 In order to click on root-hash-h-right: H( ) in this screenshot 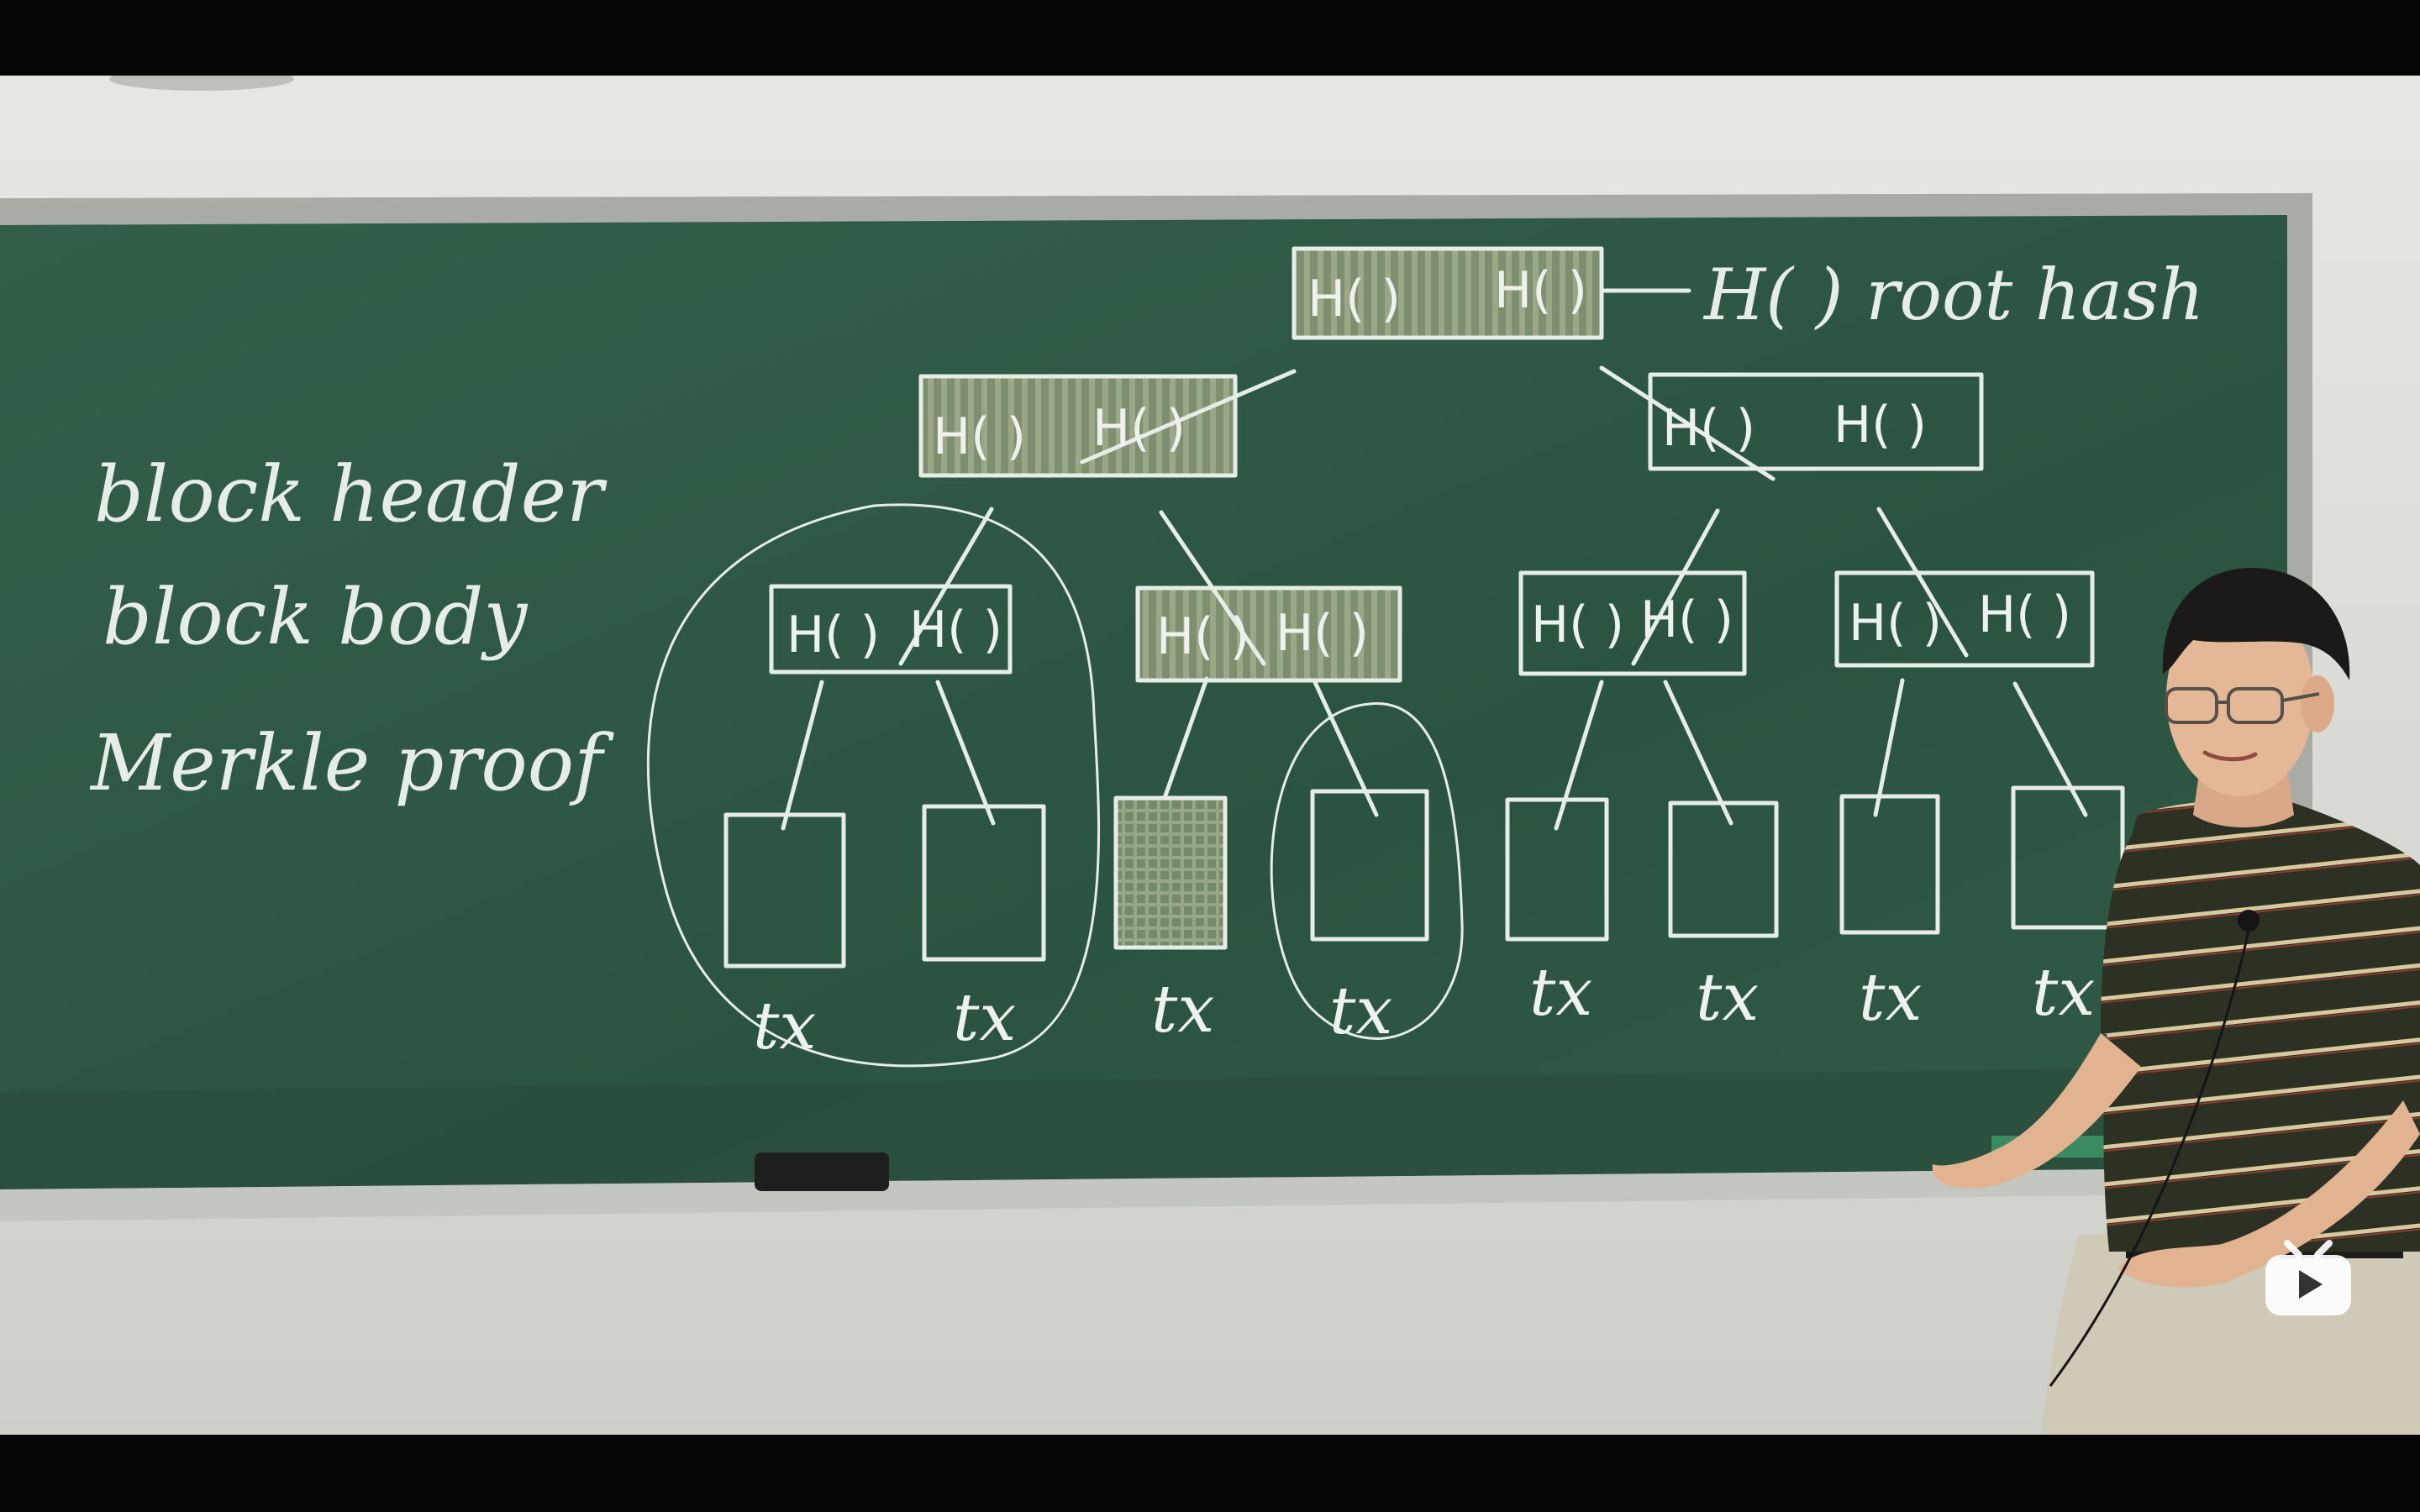, I will do `click(1540, 290)`.